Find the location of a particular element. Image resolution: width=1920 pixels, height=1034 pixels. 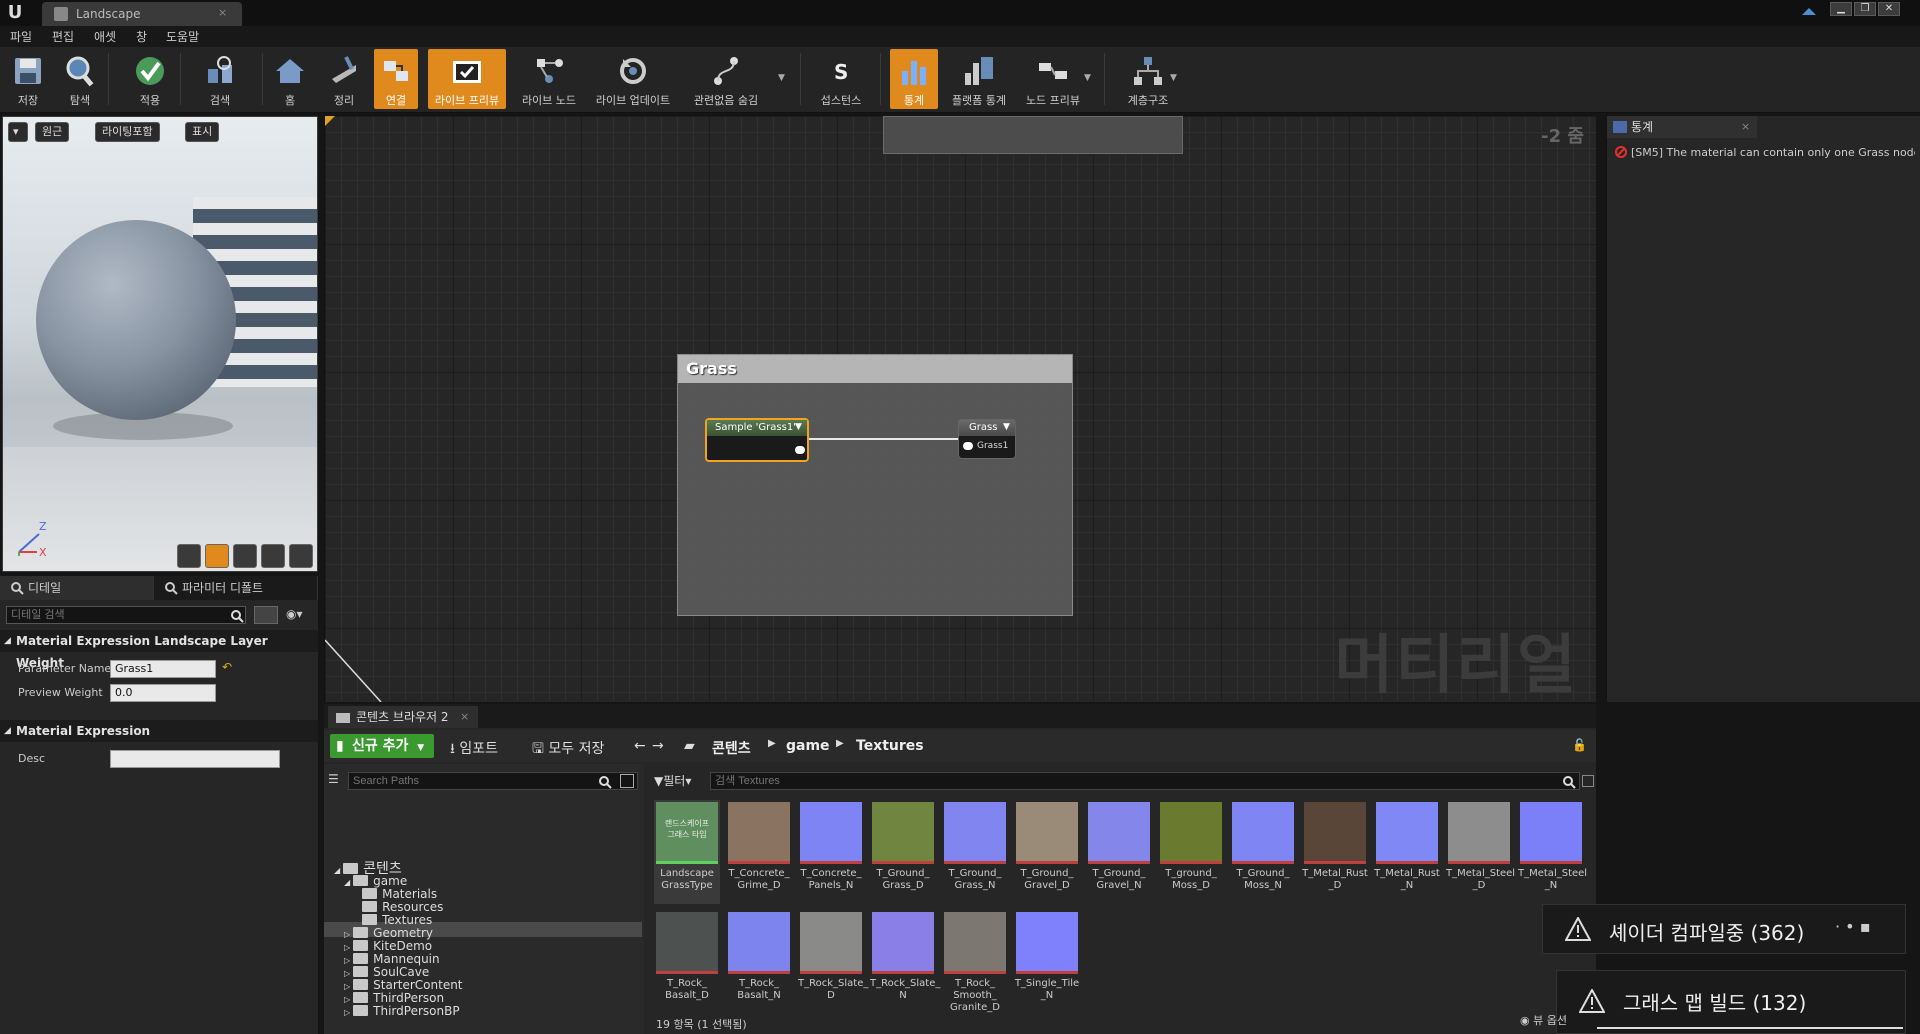

tree-item-game: ◢ game is located at coordinates (375, 881).